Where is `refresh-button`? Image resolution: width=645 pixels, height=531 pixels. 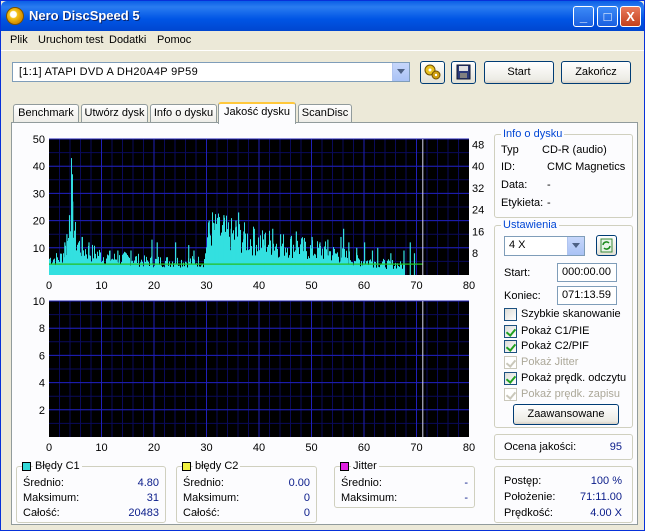
refresh-button is located at coordinates (606, 245).